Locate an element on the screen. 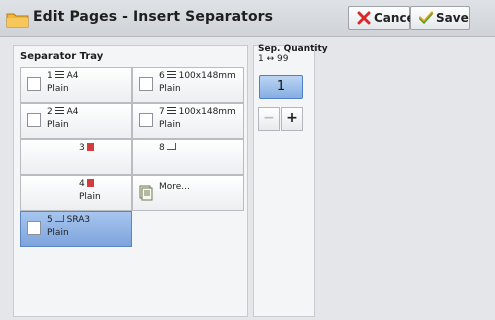 Image resolution: width=495 pixels, height=320 pixels. tray-label: 3 is located at coordinates (86, 148).